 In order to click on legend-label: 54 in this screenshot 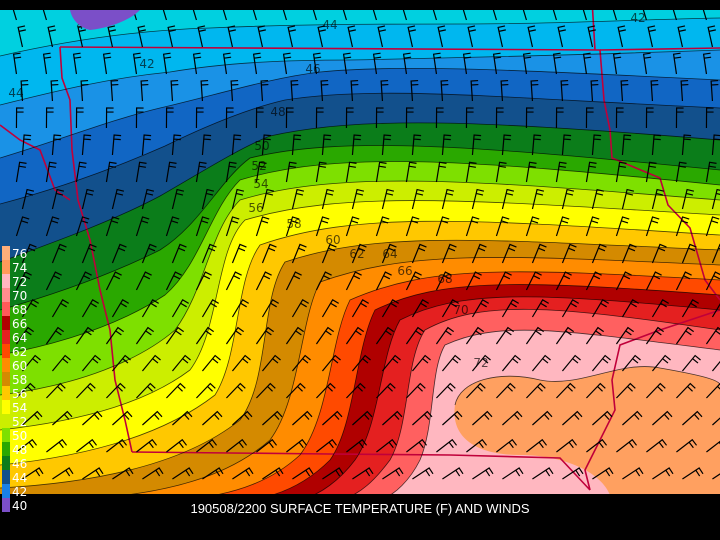, I will do `click(20, 408)`.